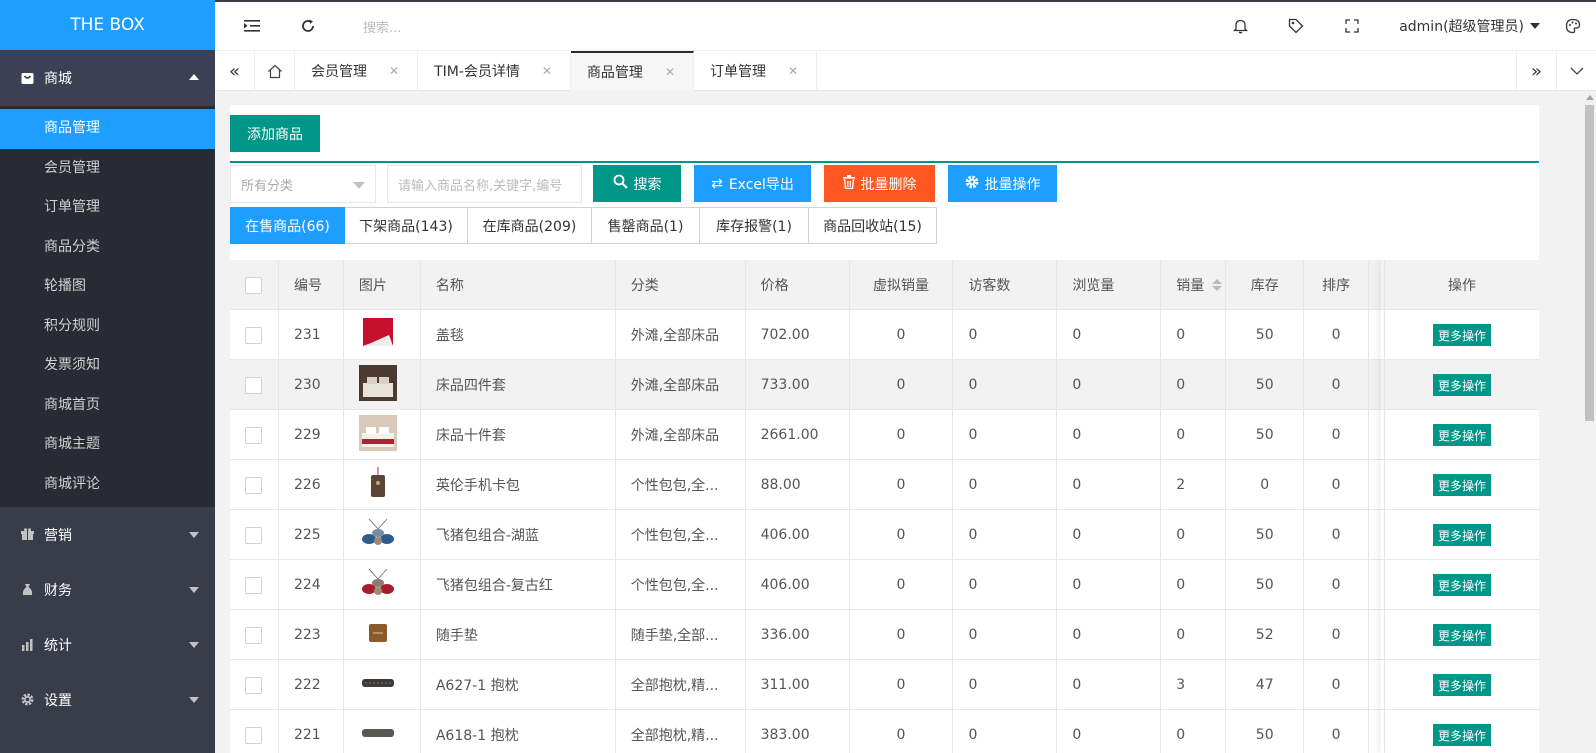  What do you see at coordinates (107, 25) in the screenshot?
I see `logo: THE BOX` at bounding box center [107, 25].